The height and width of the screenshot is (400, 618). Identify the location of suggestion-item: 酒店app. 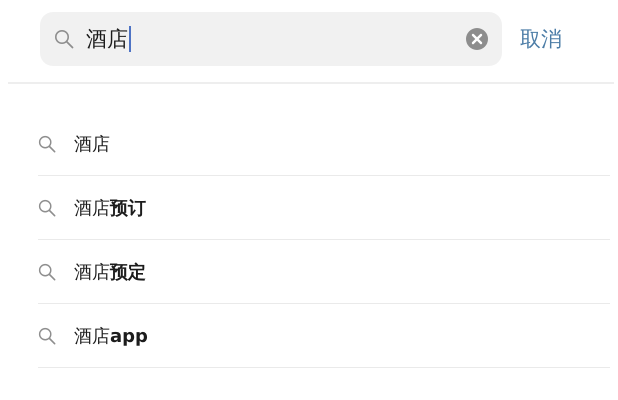
(111, 336).